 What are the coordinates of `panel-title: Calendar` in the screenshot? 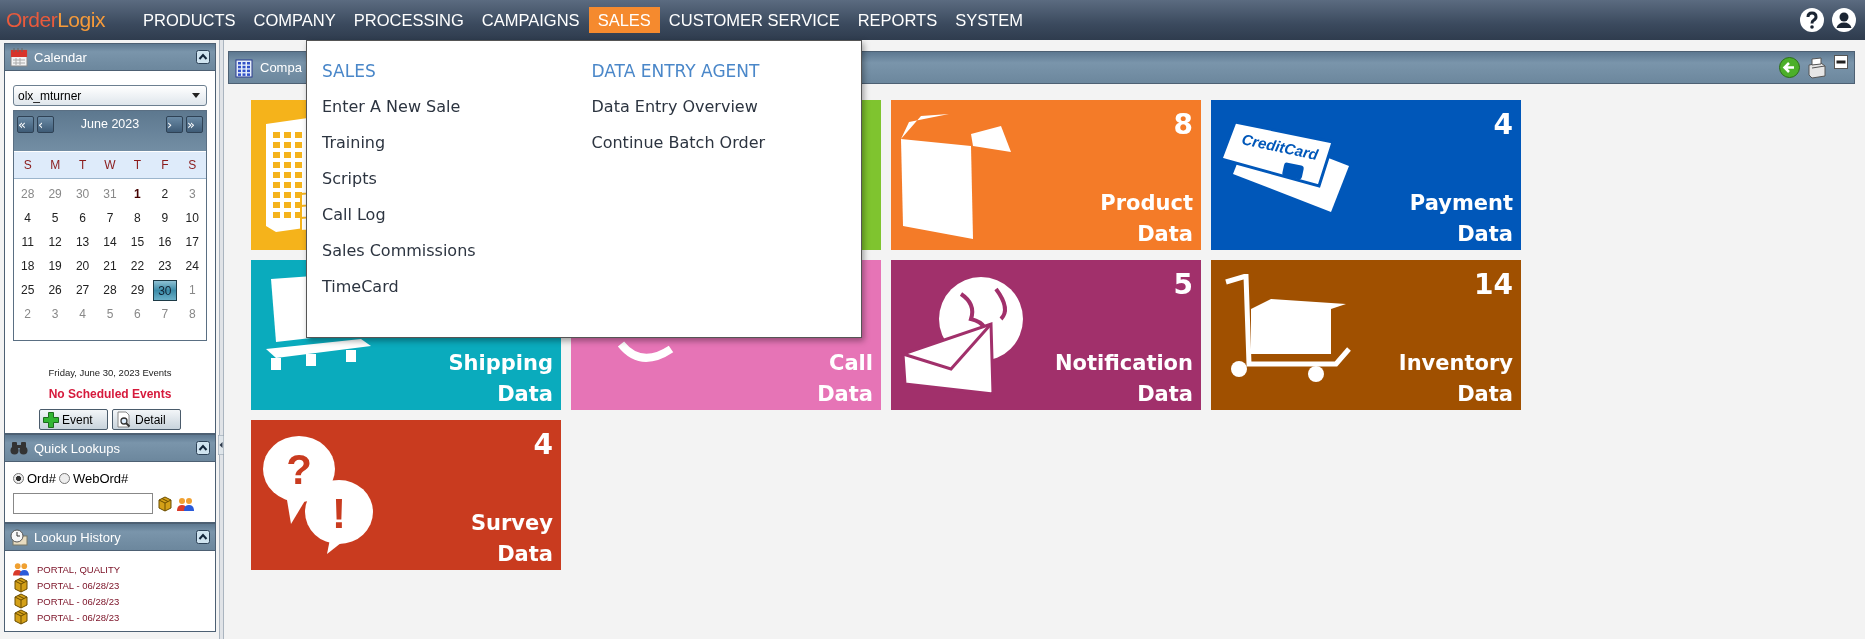 It's located at (61, 57).